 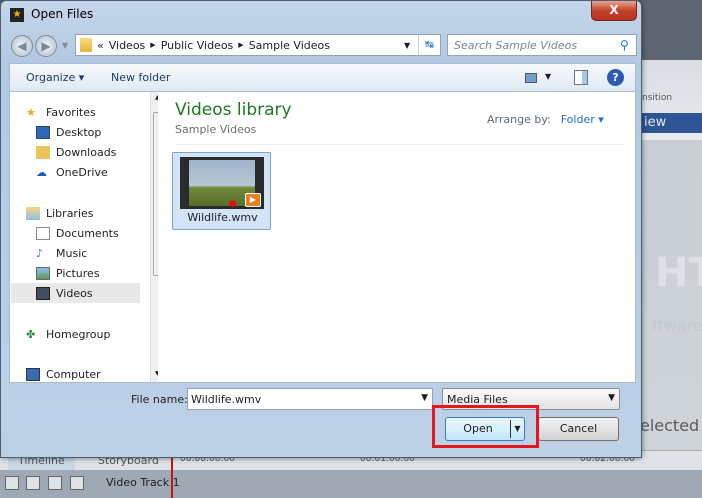 I want to click on ribbon-tab: iew, so click(x=672, y=123).